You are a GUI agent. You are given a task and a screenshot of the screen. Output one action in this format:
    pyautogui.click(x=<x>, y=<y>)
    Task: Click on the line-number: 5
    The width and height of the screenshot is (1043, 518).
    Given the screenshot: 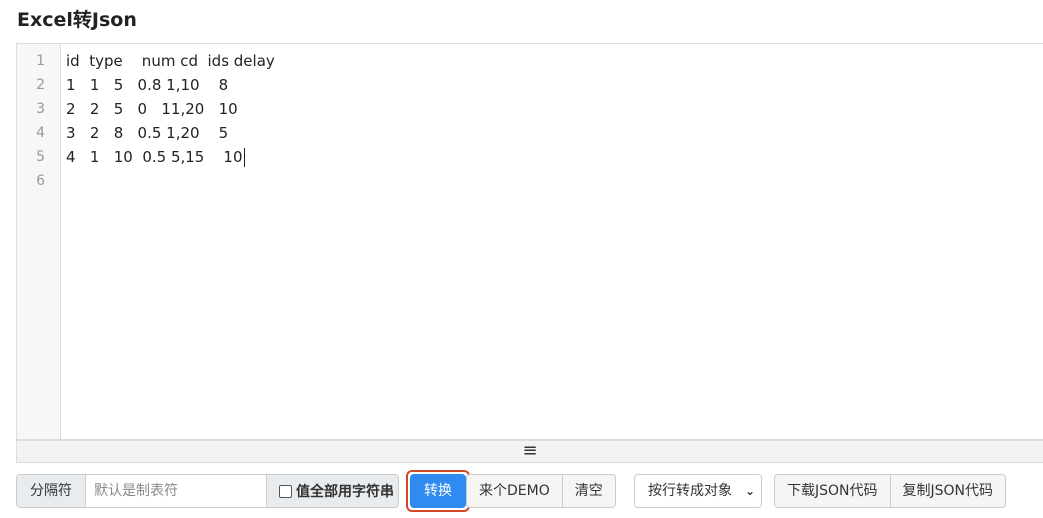 What is the action you would take?
    pyautogui.click(x=40, y=157)
    